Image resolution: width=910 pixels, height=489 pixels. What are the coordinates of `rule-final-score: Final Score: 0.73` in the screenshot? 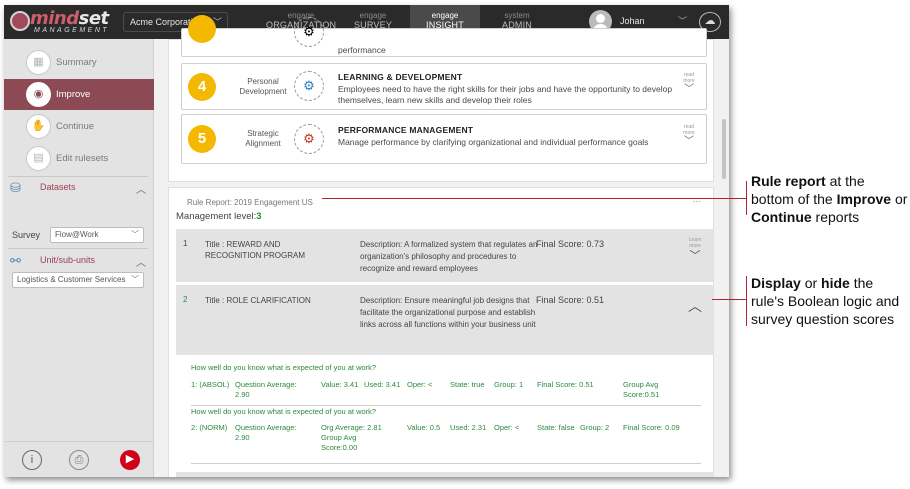 It's located at (570, 244).